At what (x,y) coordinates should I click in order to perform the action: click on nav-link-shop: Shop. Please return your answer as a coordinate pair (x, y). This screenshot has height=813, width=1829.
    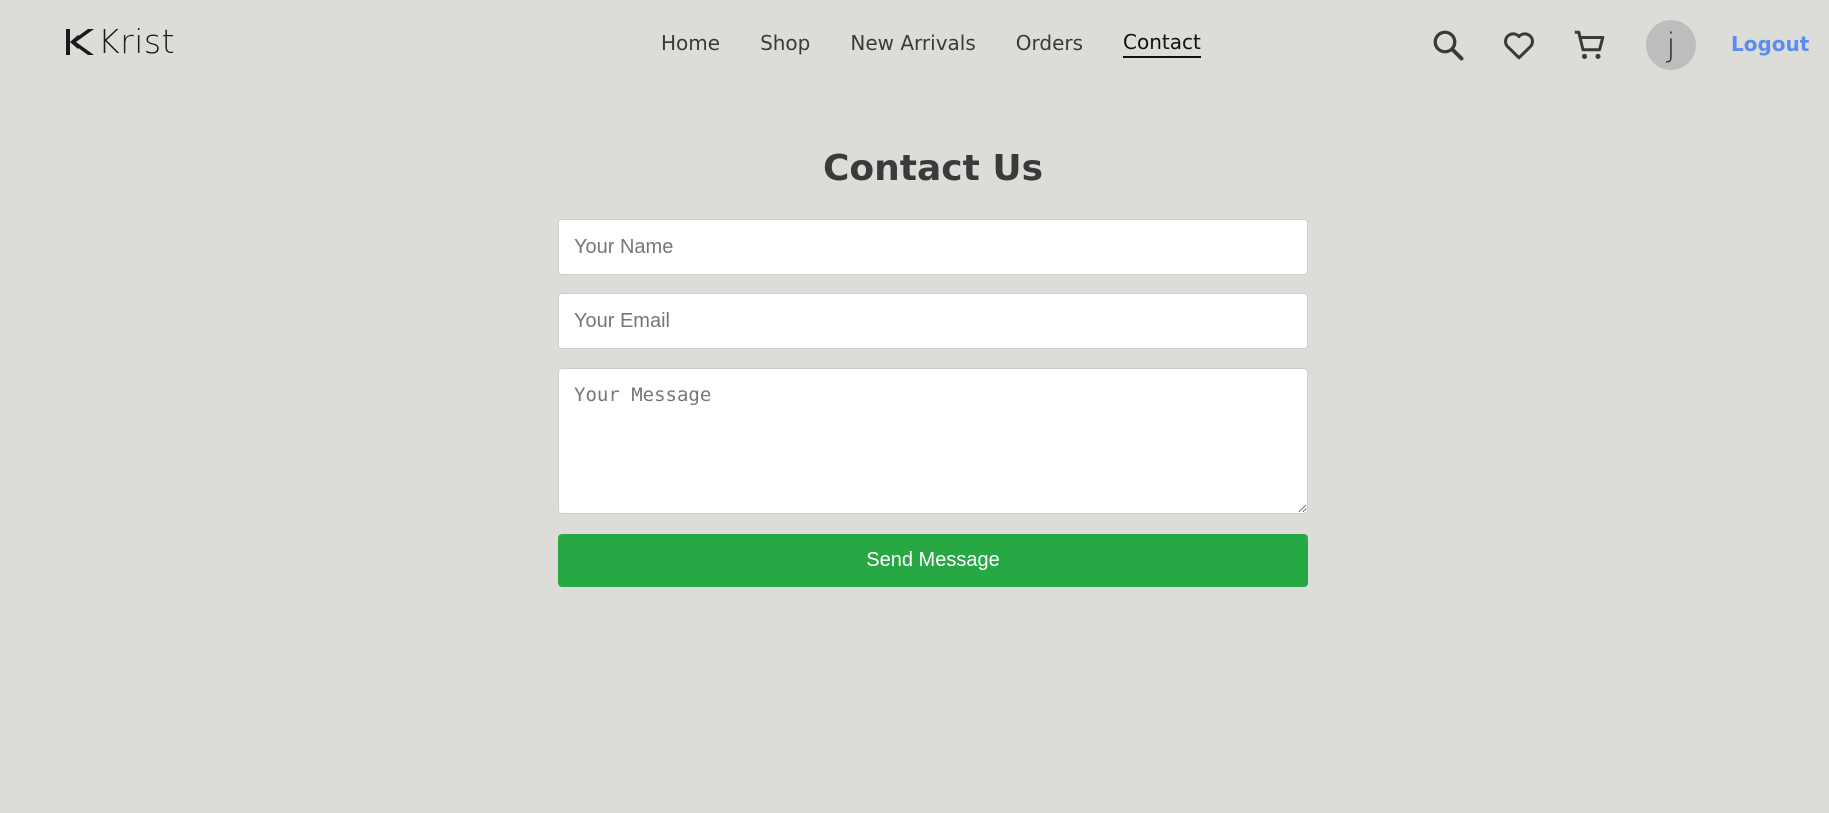
    Looking at the image, I should click on (785, 43).